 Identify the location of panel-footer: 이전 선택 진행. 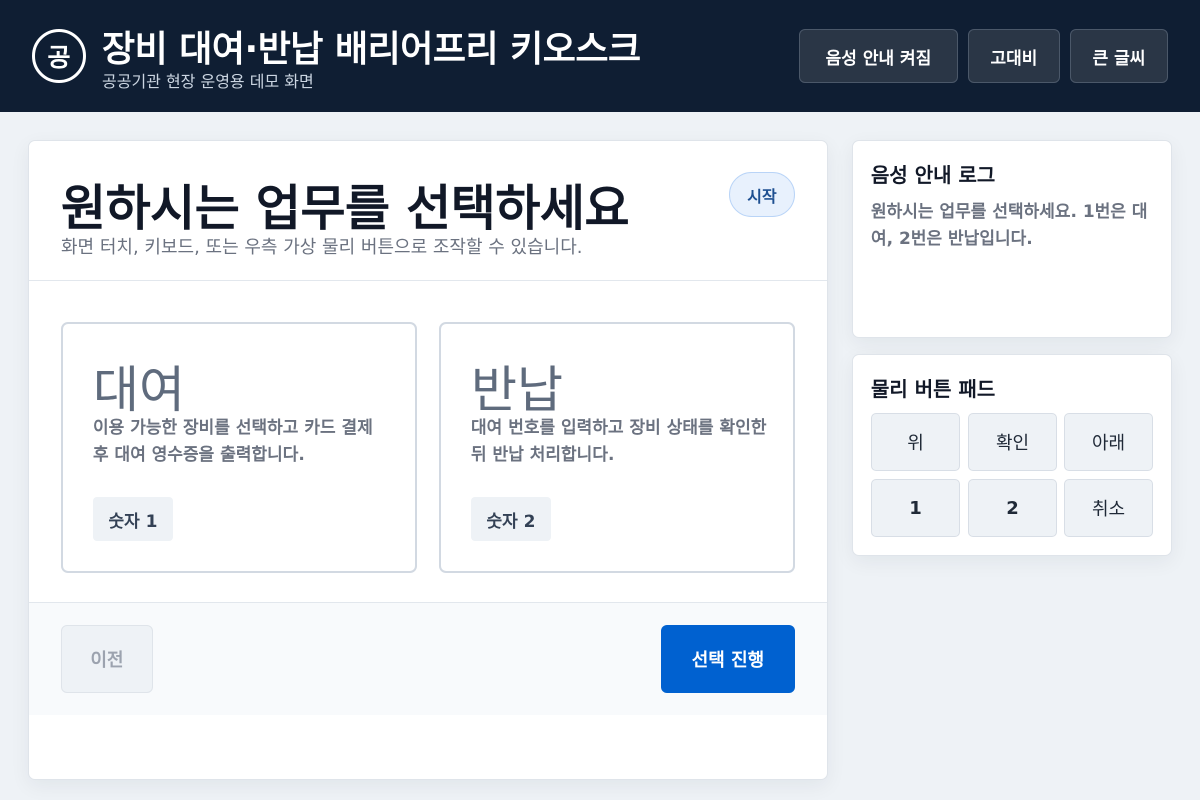
(428, 659).